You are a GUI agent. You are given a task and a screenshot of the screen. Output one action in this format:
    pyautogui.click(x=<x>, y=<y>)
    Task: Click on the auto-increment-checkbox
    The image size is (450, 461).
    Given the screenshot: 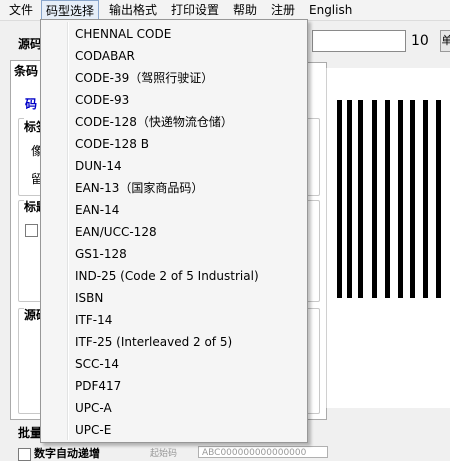 What is the action you would take?
    pyautogui.click(x=24, y=454)
    